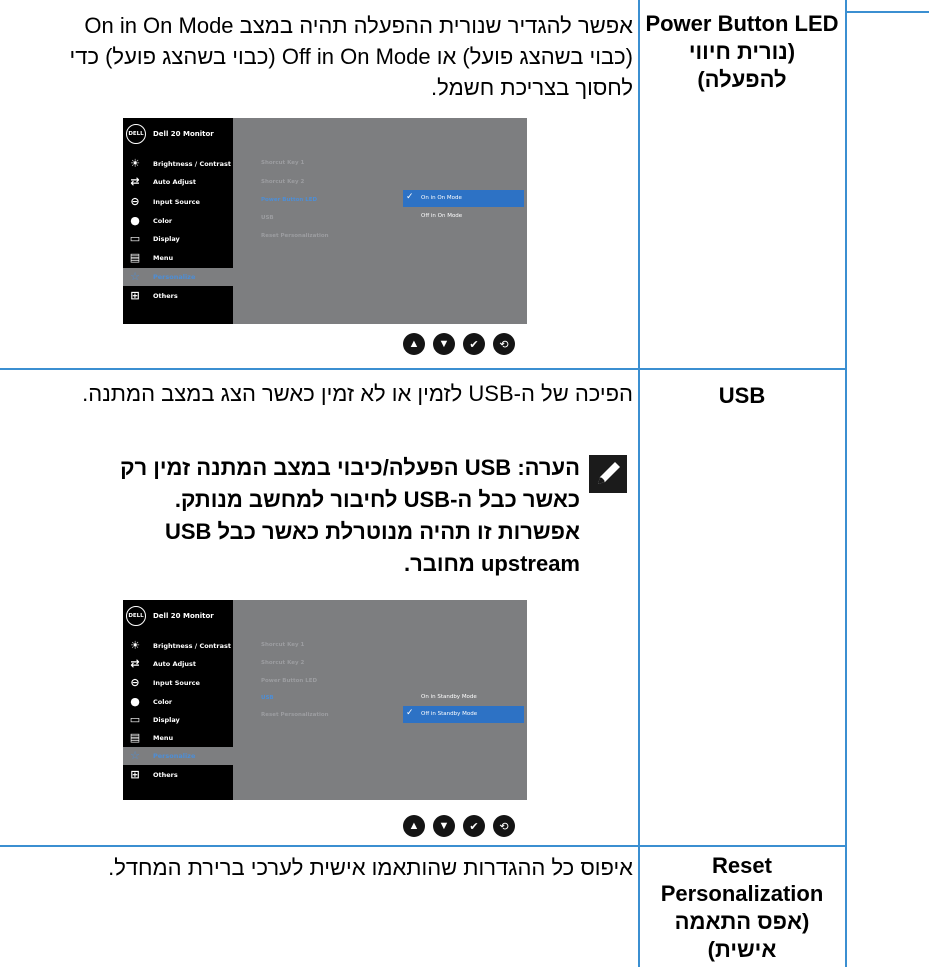  What do you see at coordinates (289, 200) in the screenshot?
I see `osd-submenu-item-active: Power Button LED` at bounding box center [289, 200].